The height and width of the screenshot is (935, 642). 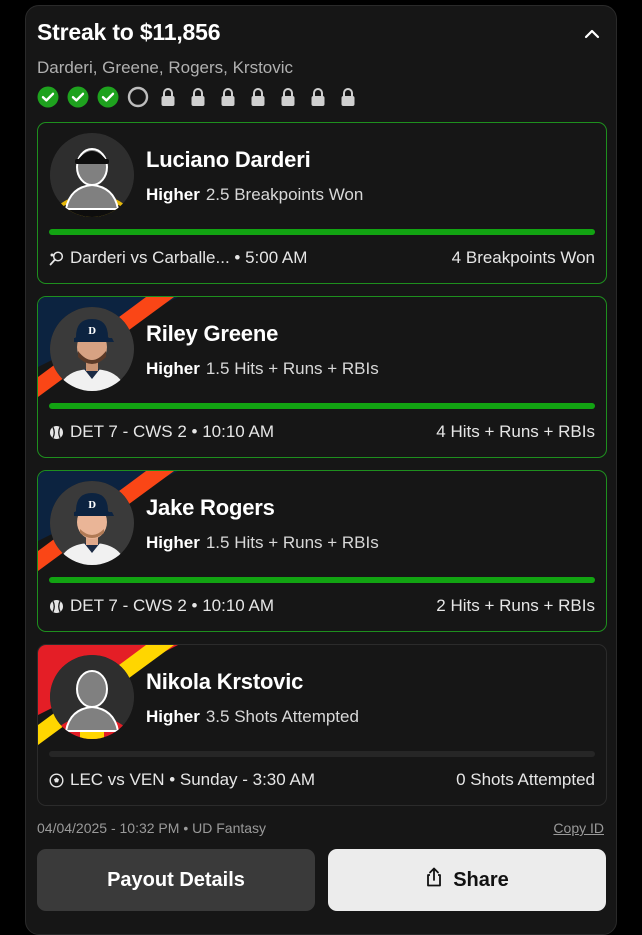 What do you see at coordinates (129, 32) in the screenshot?
I see `streak-title: Streak to $11,856` at bounding box center [129, 32].